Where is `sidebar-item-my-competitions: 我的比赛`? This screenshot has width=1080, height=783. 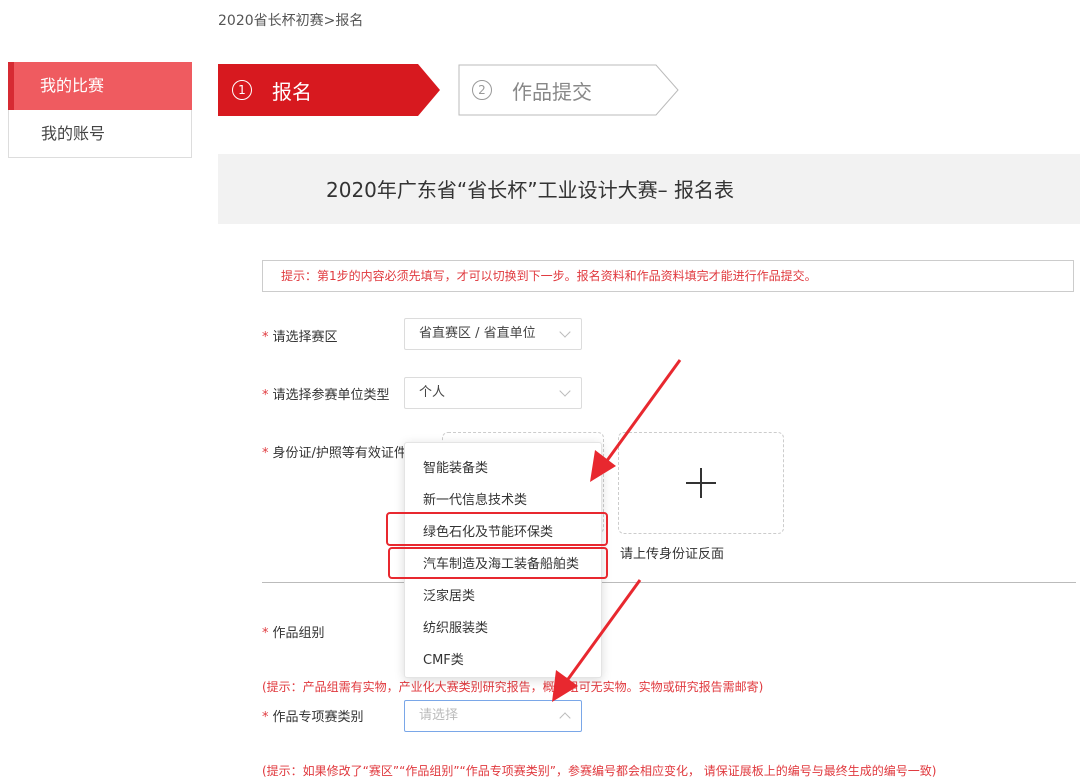 sidebar-item-my-competitions: 我的比赛 is located at coordinates (100, 86).